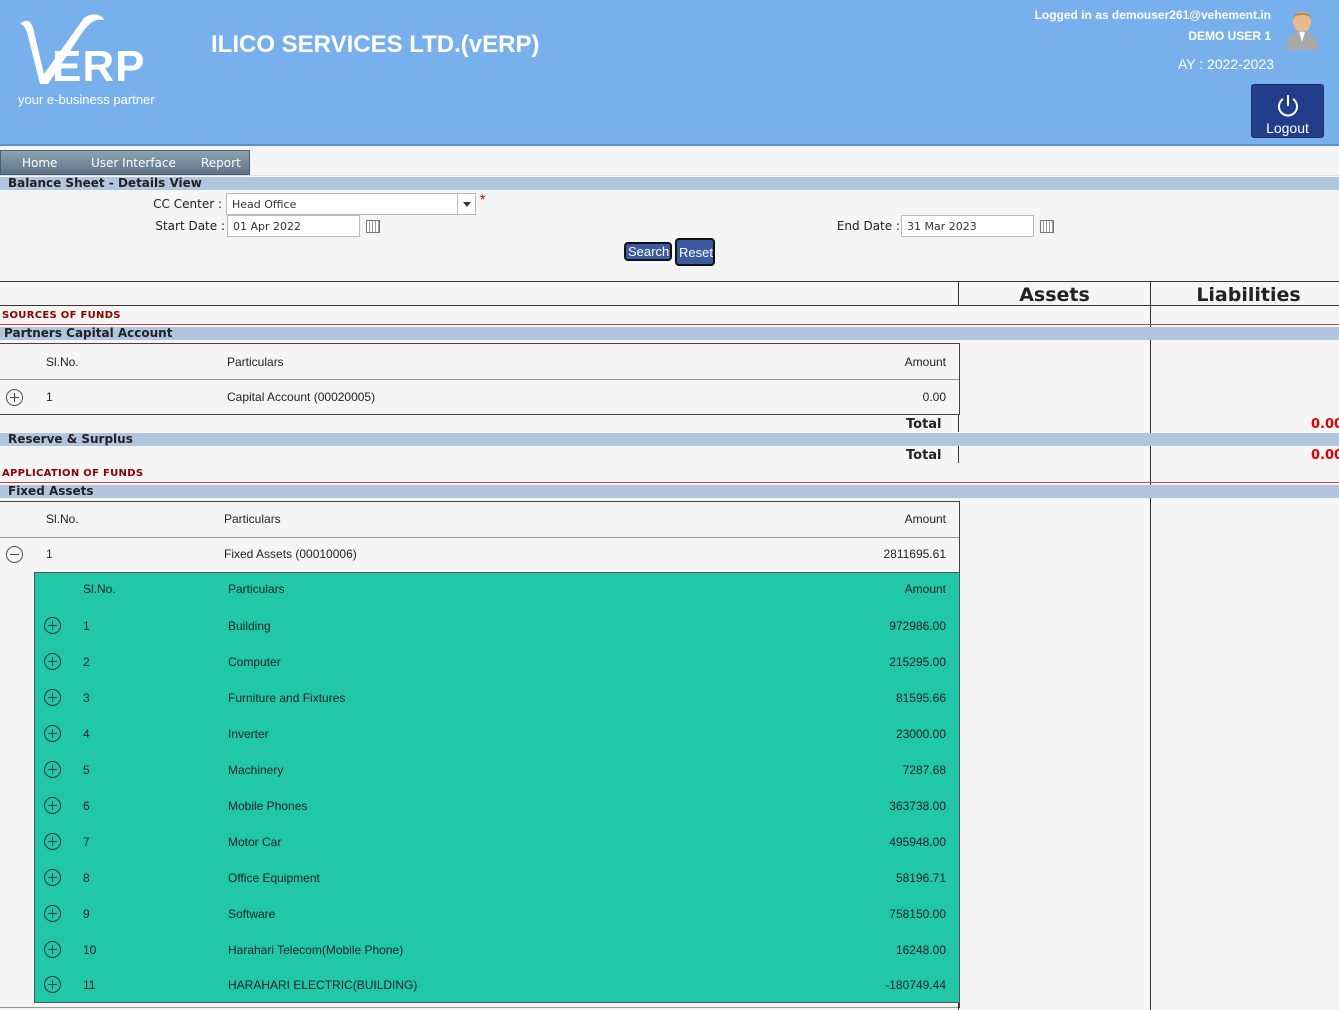 The image size is (1339, 1010). I want to click on reset-button: Reset, so click(695, 252).